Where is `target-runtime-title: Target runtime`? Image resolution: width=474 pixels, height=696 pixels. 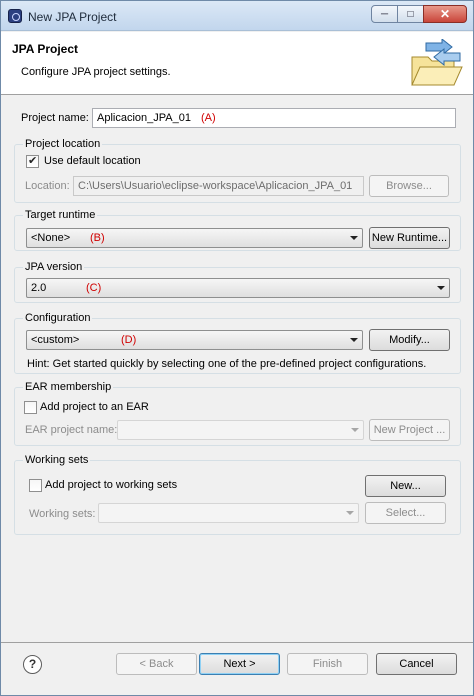
target-runtime-title: Target runtime is located at coordinates (60, 215).